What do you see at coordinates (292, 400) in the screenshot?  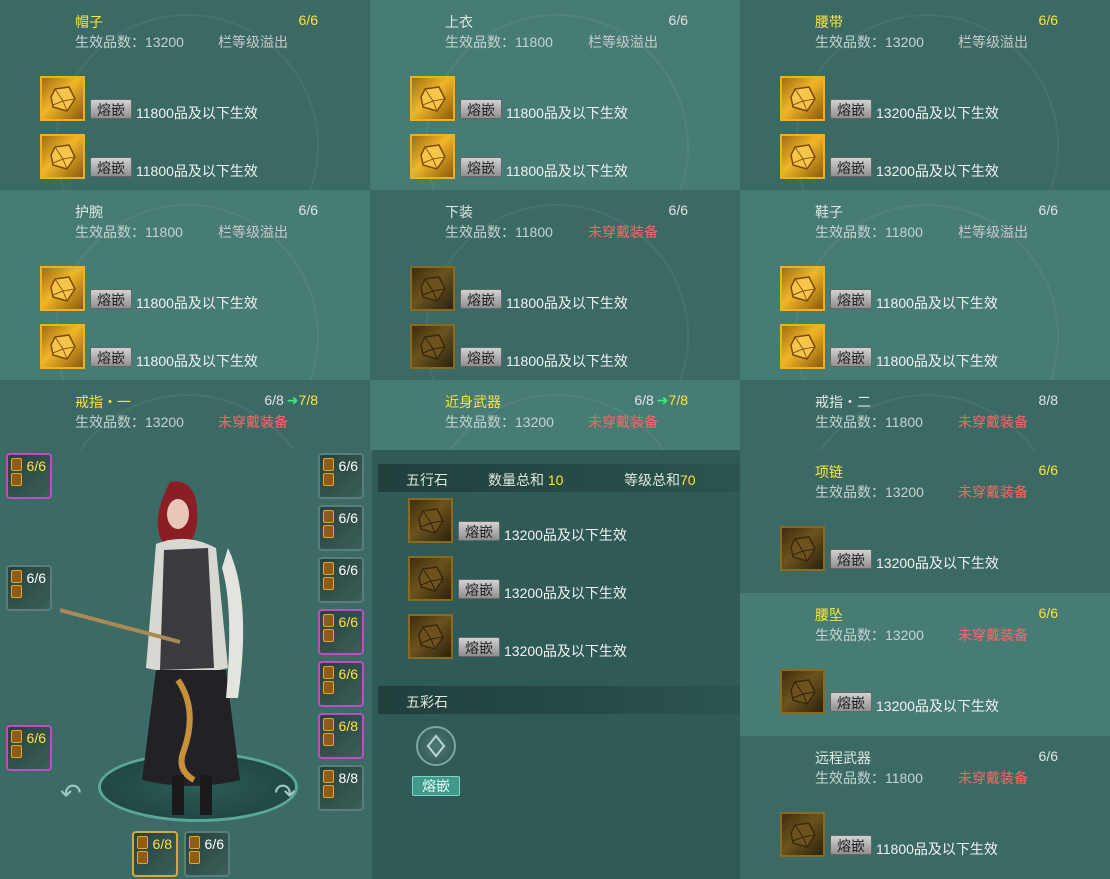 I see `upgrade-arrow-icon: ➜` at bounding box center [292, 400].